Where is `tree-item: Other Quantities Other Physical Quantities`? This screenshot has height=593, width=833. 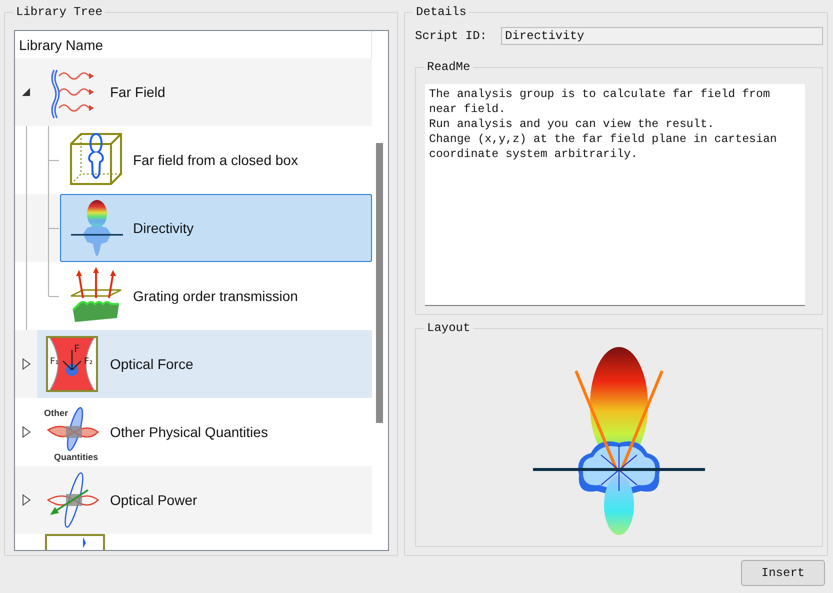 tree-item: Other Quantities Other Physical Quantities is located at coordinates (204, 432).